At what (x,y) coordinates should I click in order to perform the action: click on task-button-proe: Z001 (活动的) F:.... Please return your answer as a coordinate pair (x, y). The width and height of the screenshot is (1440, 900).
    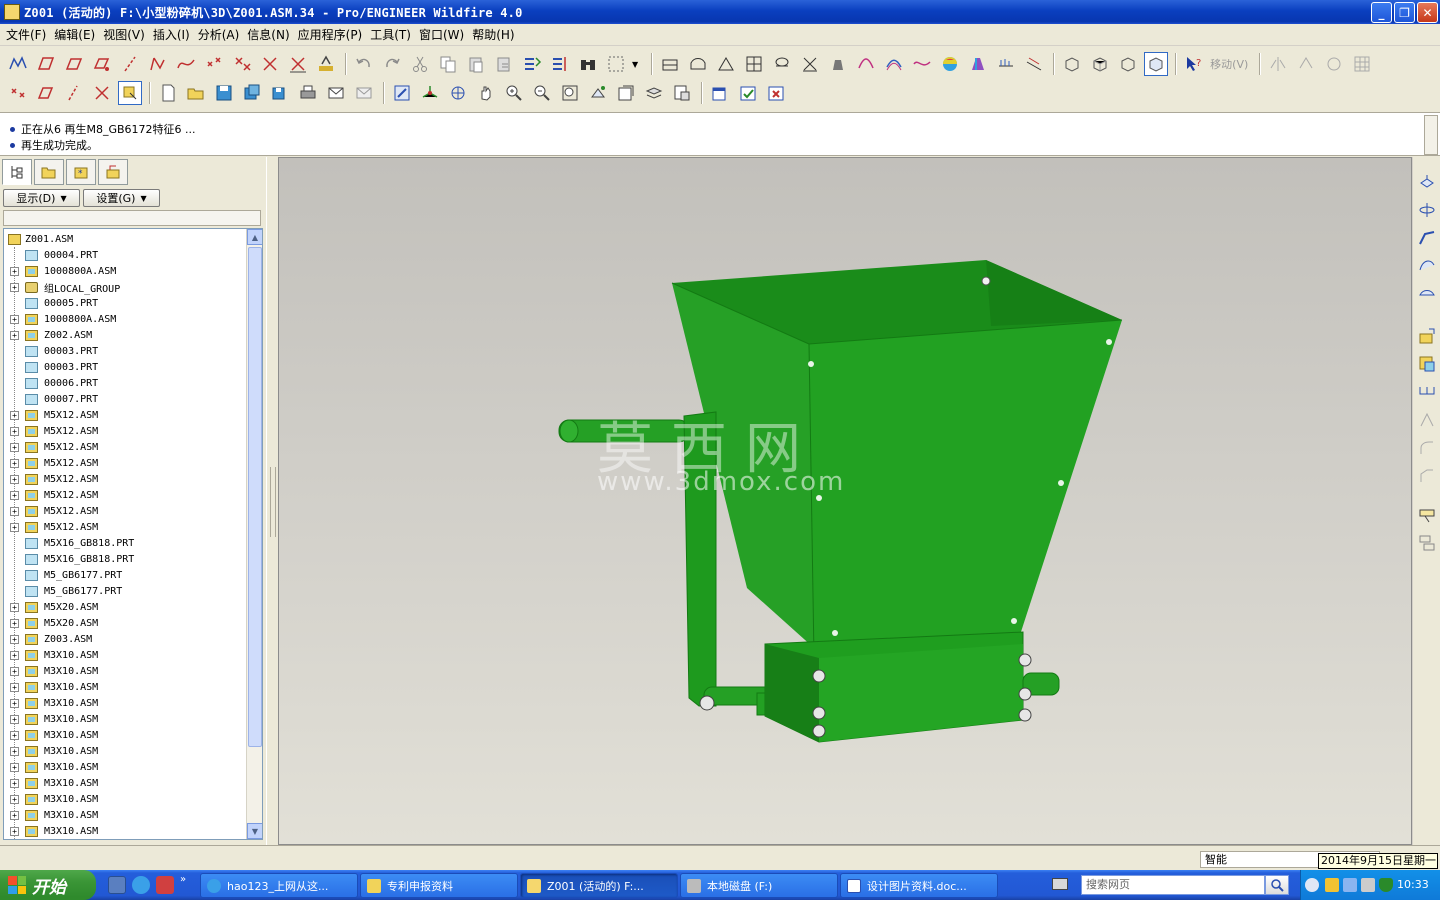
    Looking at the image, I should click on (599, 885).